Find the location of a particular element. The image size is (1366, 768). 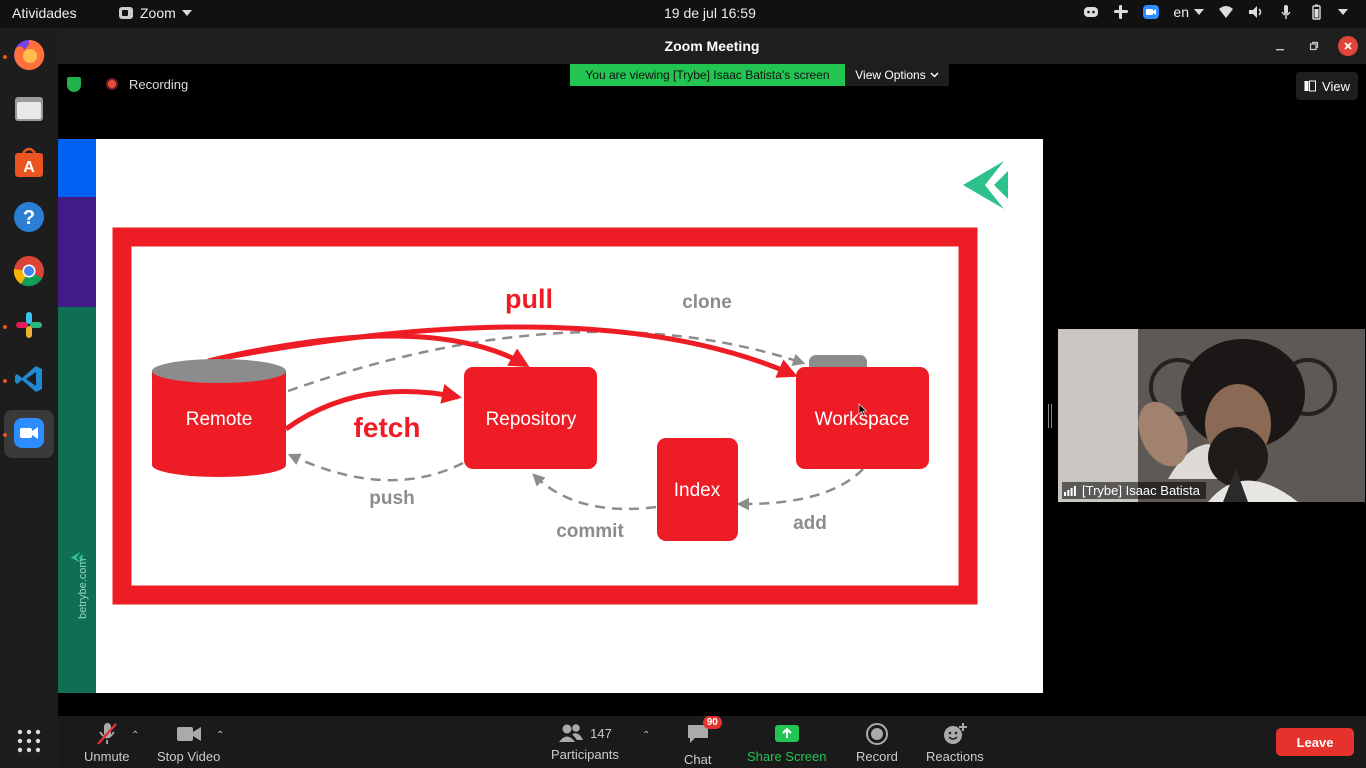

audio-options-chevron-icon: ⌃ is located at coordinates (135, 735).